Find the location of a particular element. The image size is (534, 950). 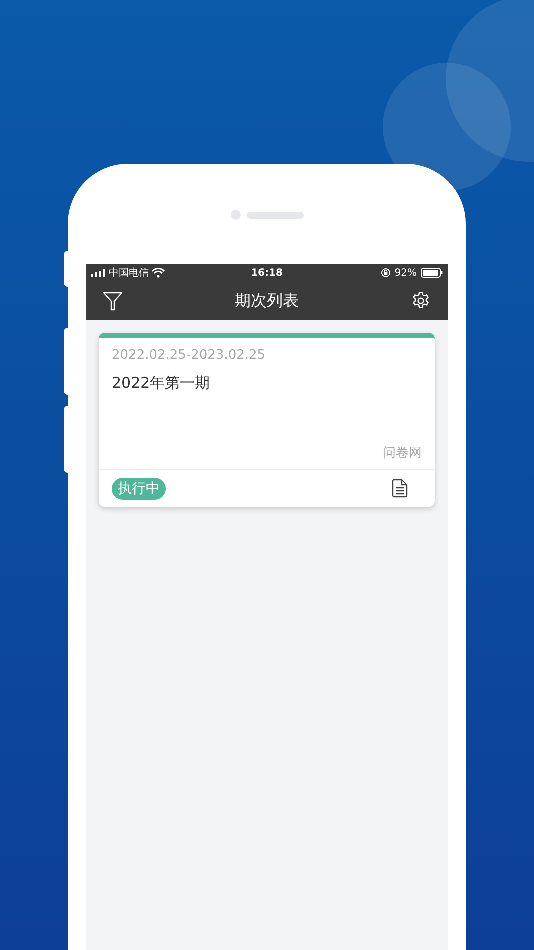

settings-button is located at coordinates (421, 301).